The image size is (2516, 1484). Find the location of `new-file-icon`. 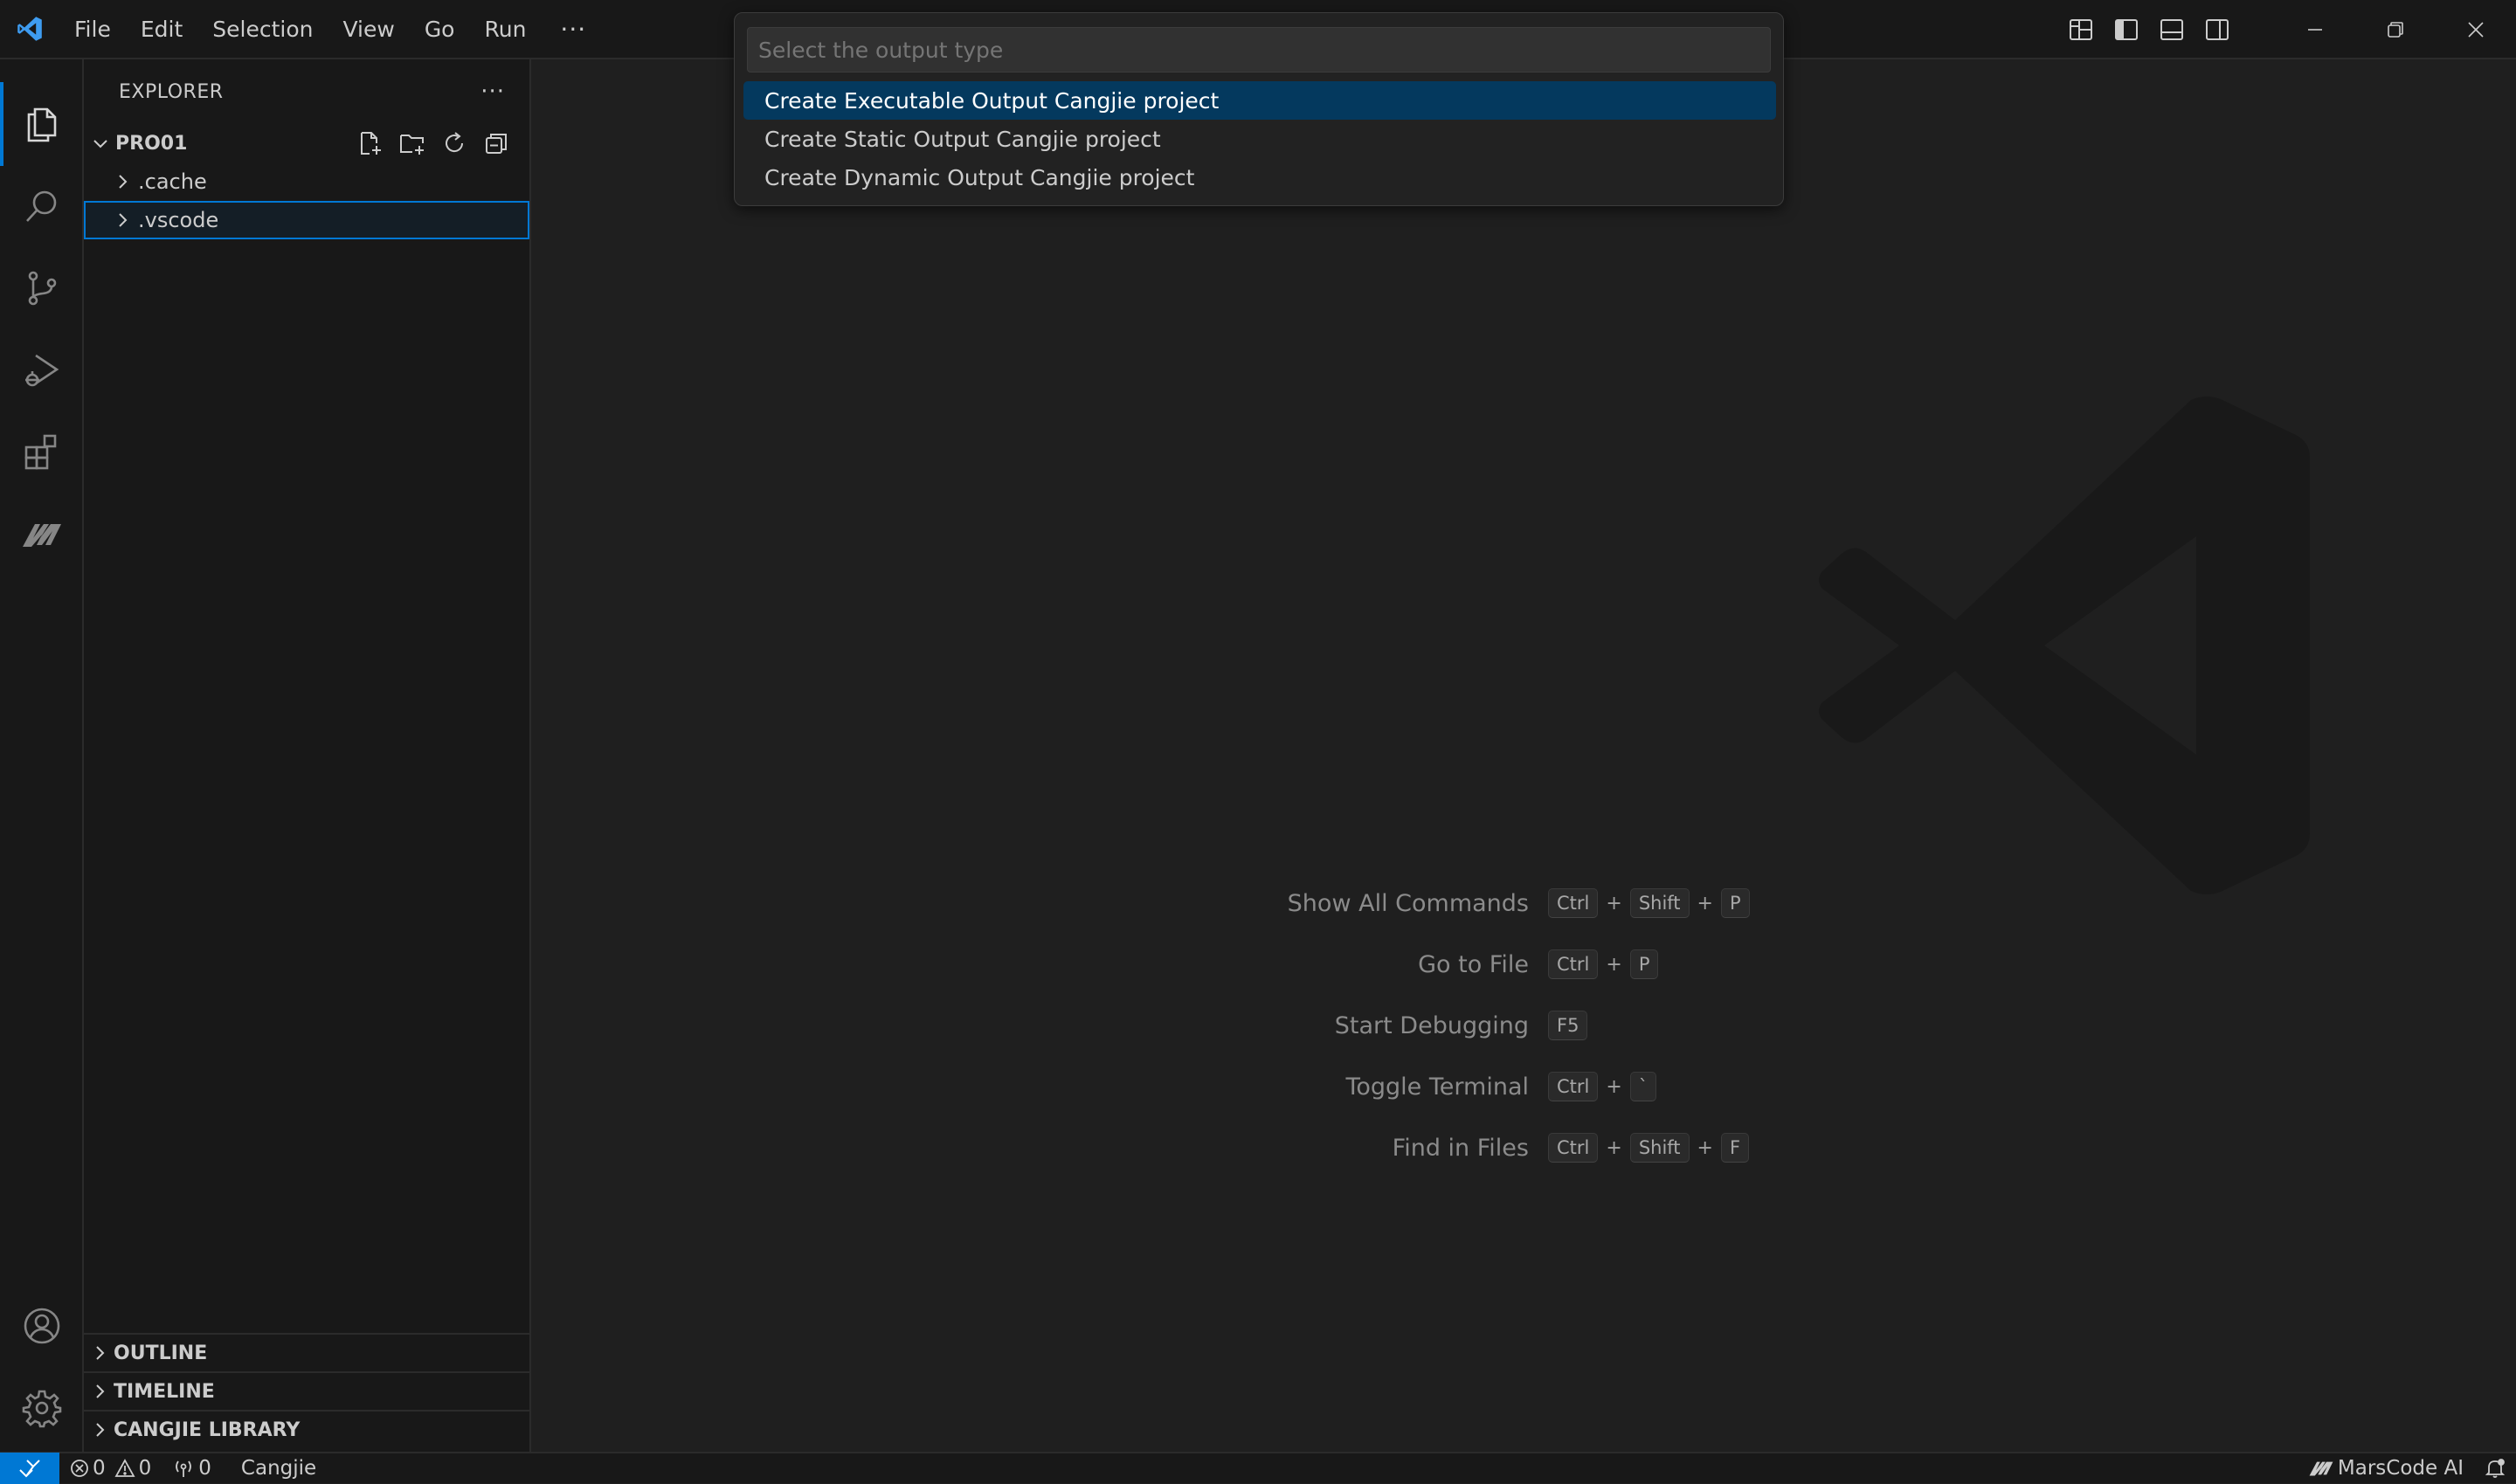

new-file-icon is located at coordinates (370, 143).